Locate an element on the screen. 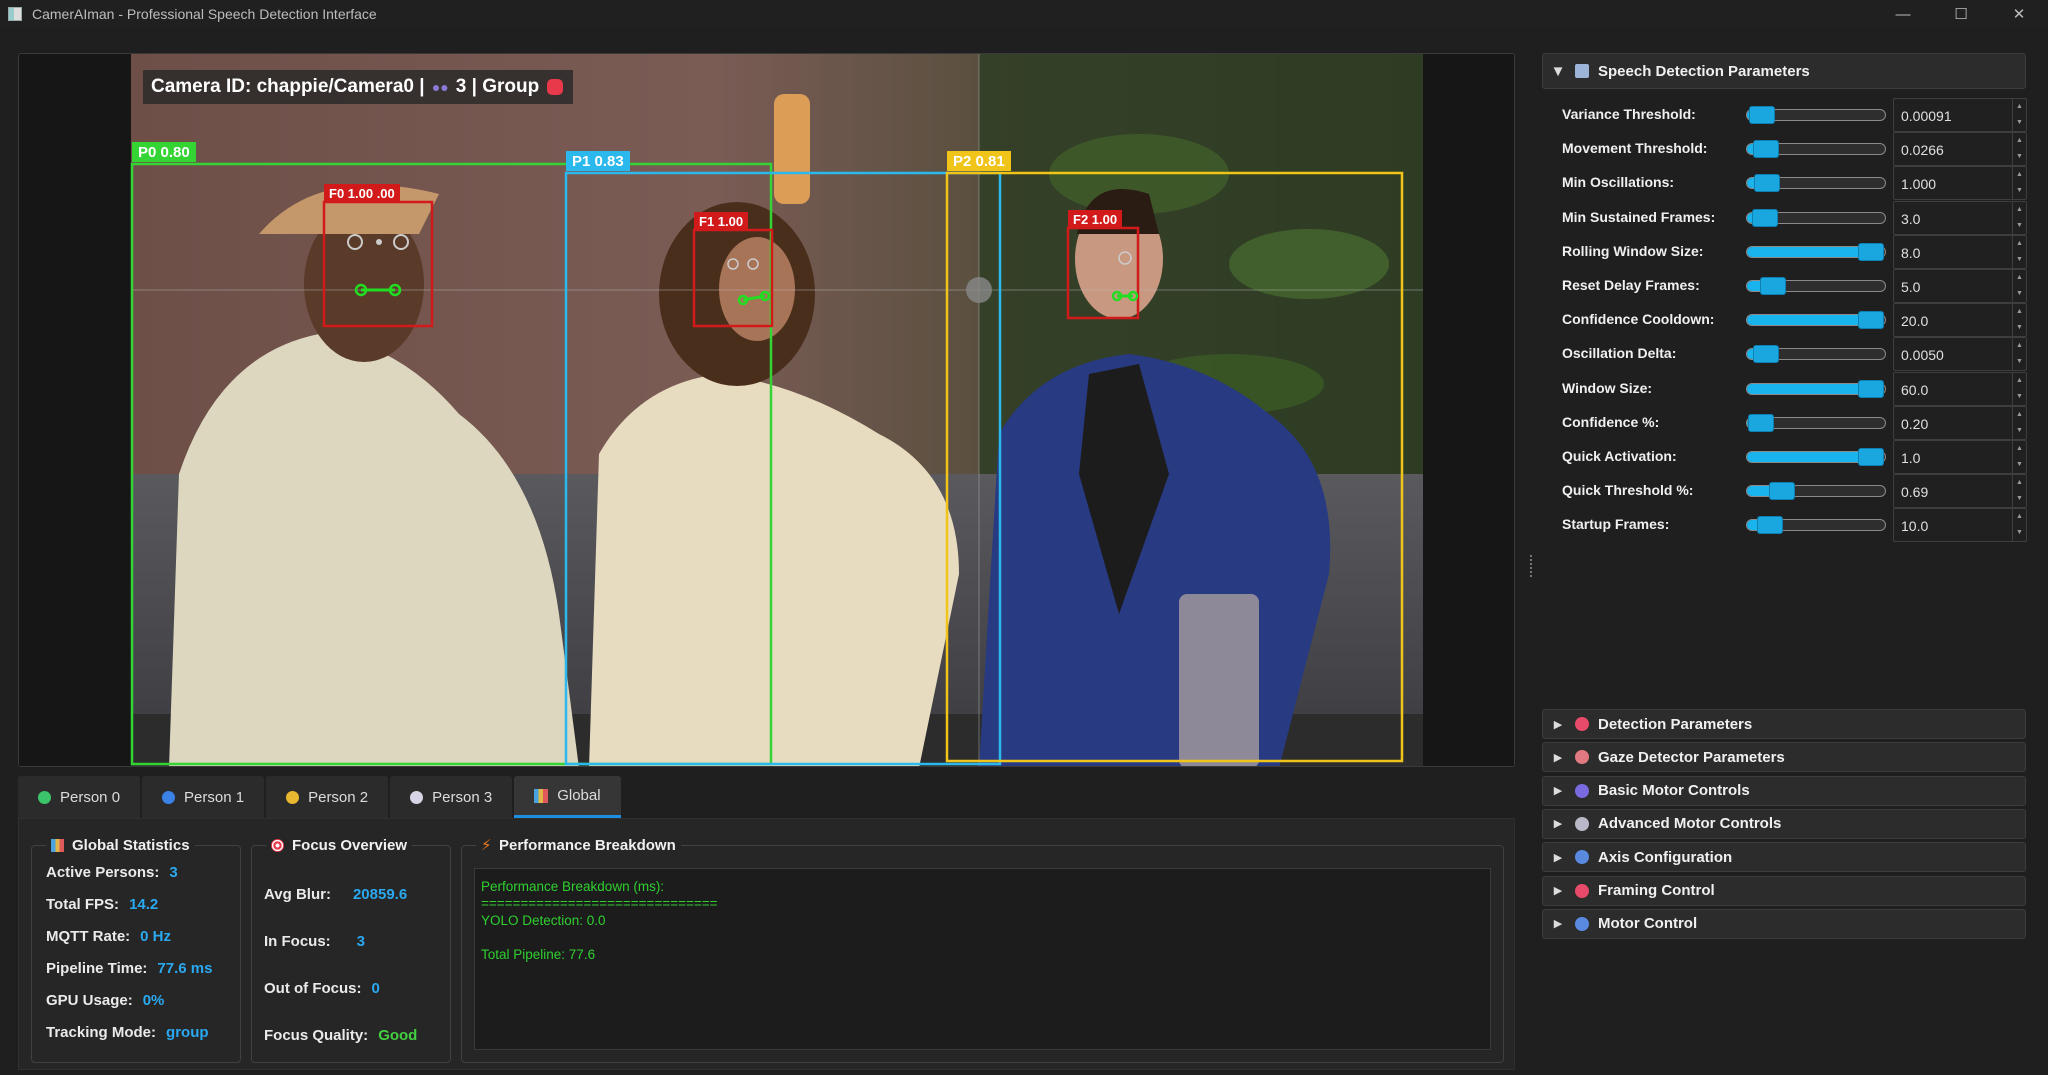 The width and height of the screenshot is (2048, 1075). tab-person-3: Person 3 is located at coordinates (451, 797).